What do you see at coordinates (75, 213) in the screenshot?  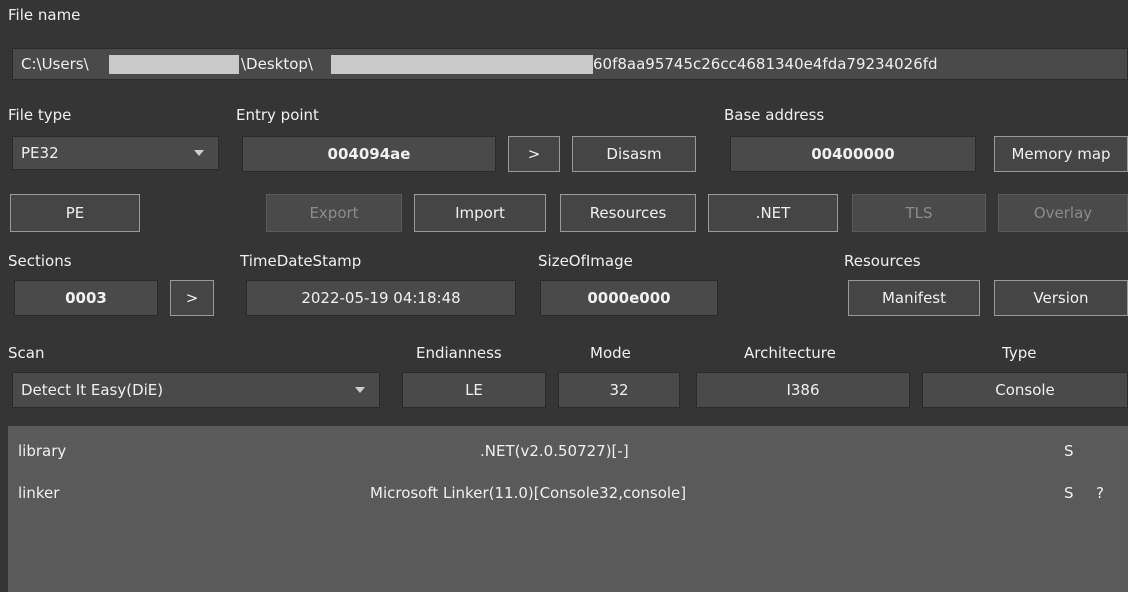 I see `pe-button: PE` at bounding box center [75, 213].